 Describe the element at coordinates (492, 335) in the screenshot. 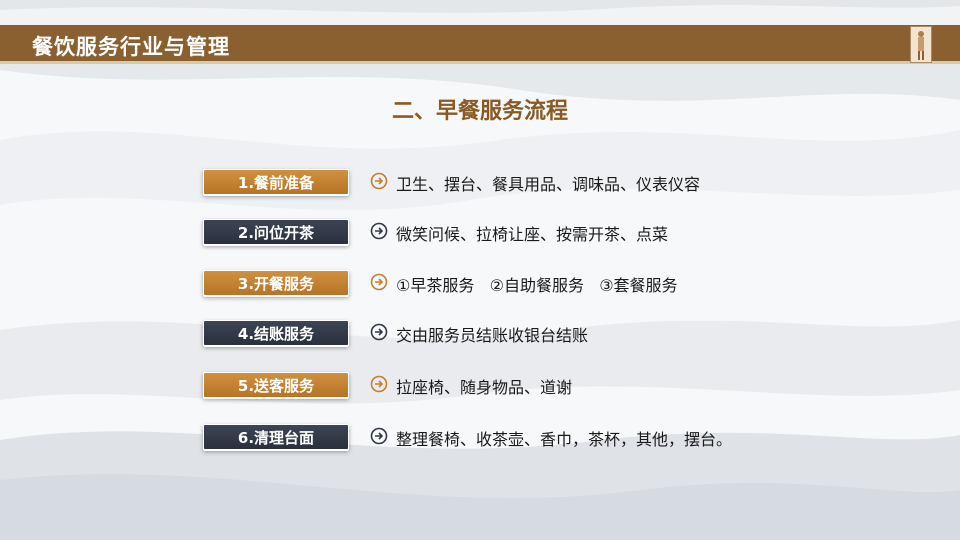

I see `step-desc-4: 交由服务员结账收银台结账` at that location.